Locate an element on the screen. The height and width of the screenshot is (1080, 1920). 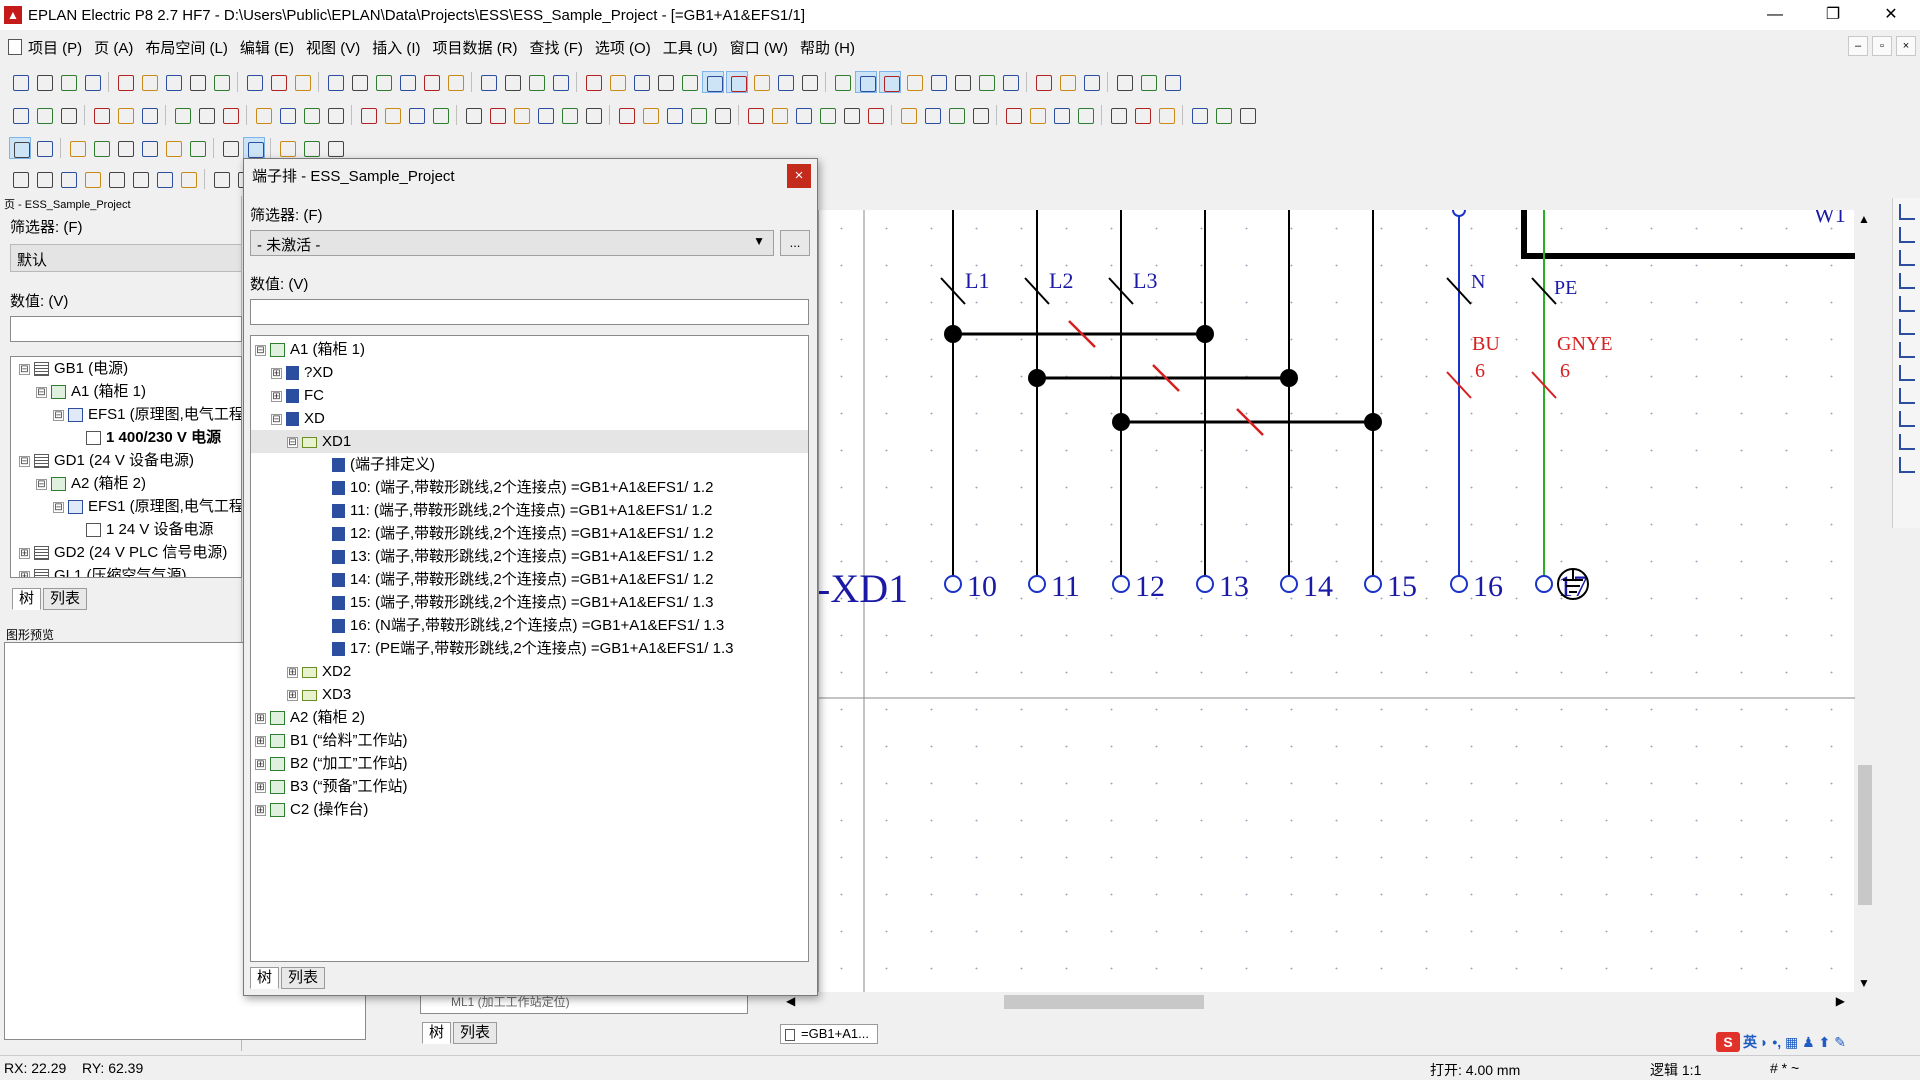
minimize-button: — is located at coordinates (1775, 15).